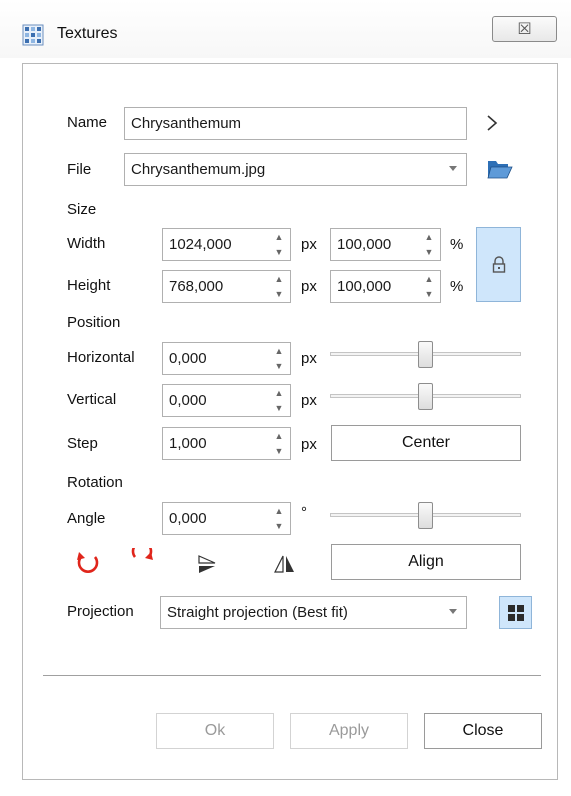 This screenshot has width=571, height=796. Describe the element at coordinates (285, 565) in the screenshot. I see `flip-horizontal-icon` at that location.